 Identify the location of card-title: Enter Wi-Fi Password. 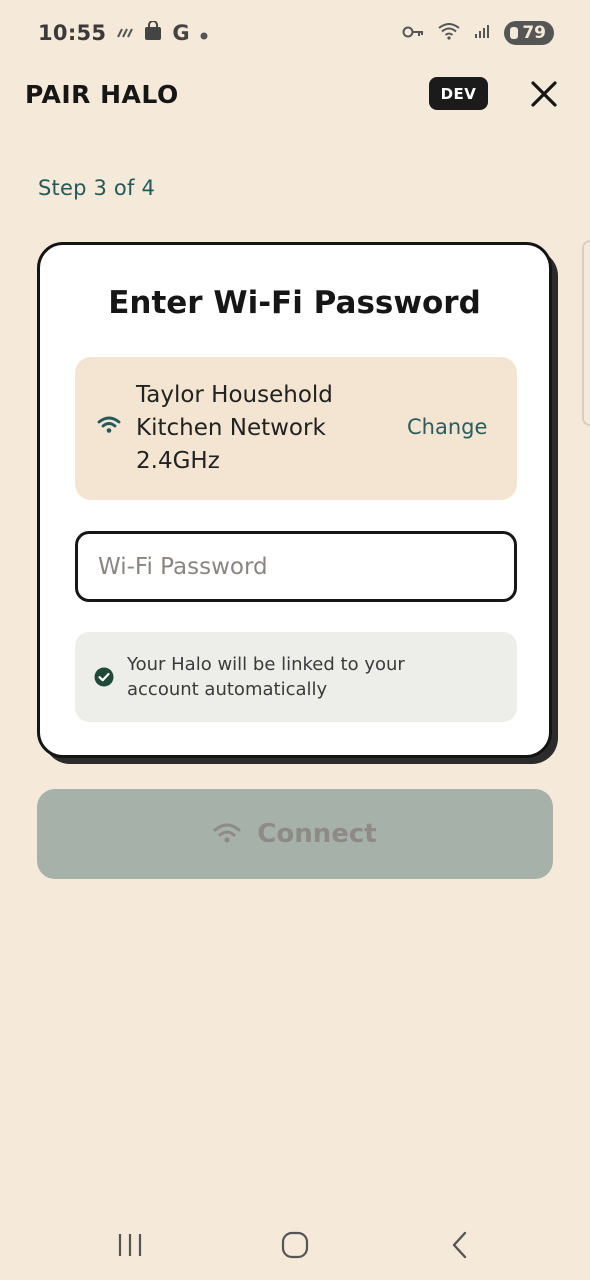
(294, 303).